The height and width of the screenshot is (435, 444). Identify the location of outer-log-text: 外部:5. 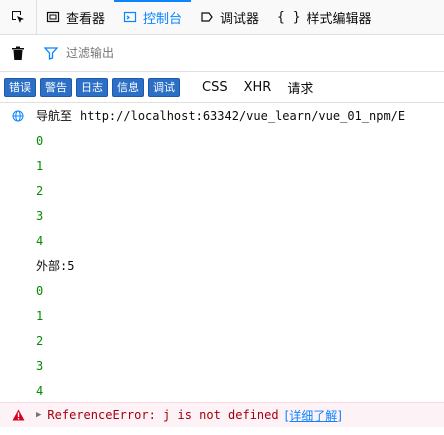
(55, 266).